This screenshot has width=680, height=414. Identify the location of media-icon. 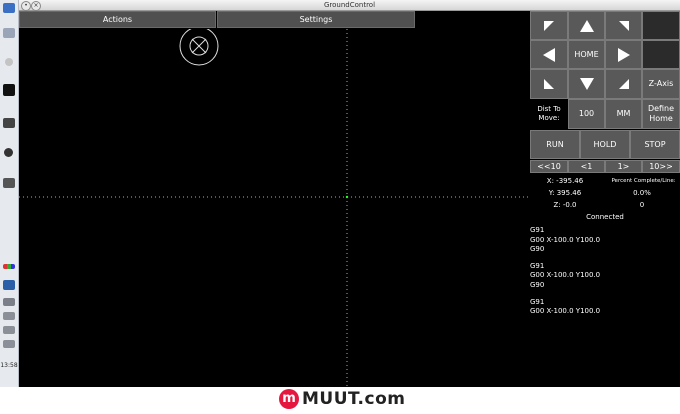
(8, 152).